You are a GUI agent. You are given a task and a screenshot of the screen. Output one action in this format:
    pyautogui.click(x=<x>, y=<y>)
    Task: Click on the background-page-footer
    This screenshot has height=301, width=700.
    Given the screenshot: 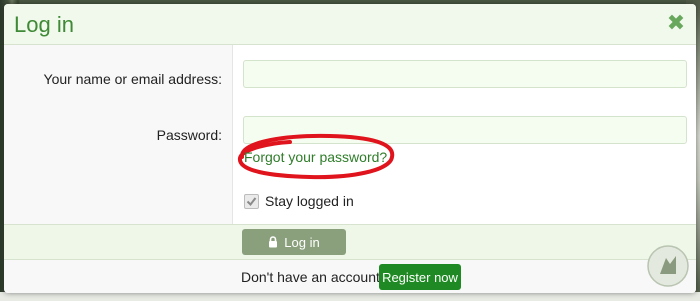 What is the action you would take?
    pyautogui.click(x=350, y=296)
    